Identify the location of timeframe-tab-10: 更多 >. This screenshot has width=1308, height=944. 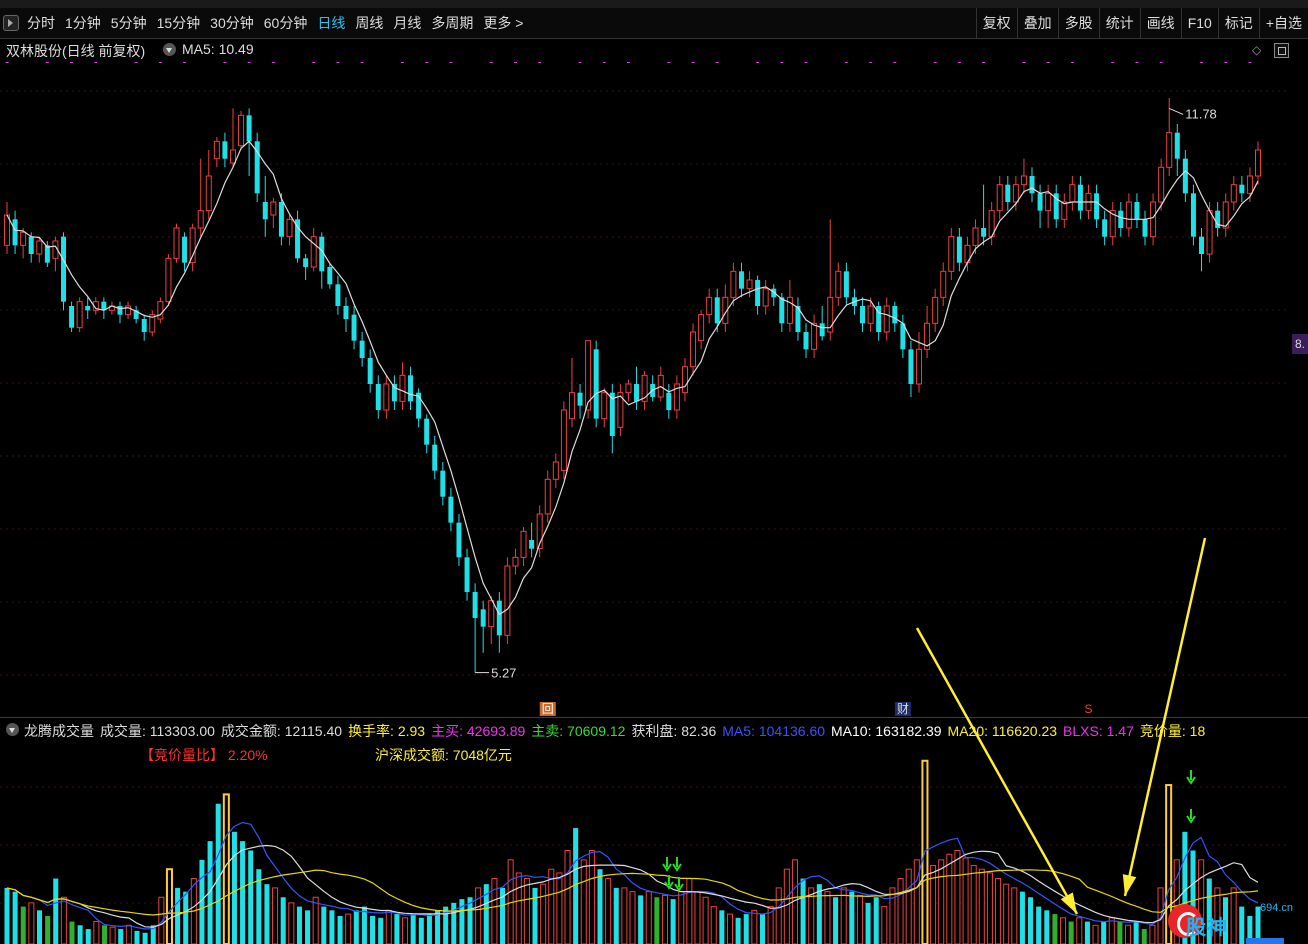
(503, 23).